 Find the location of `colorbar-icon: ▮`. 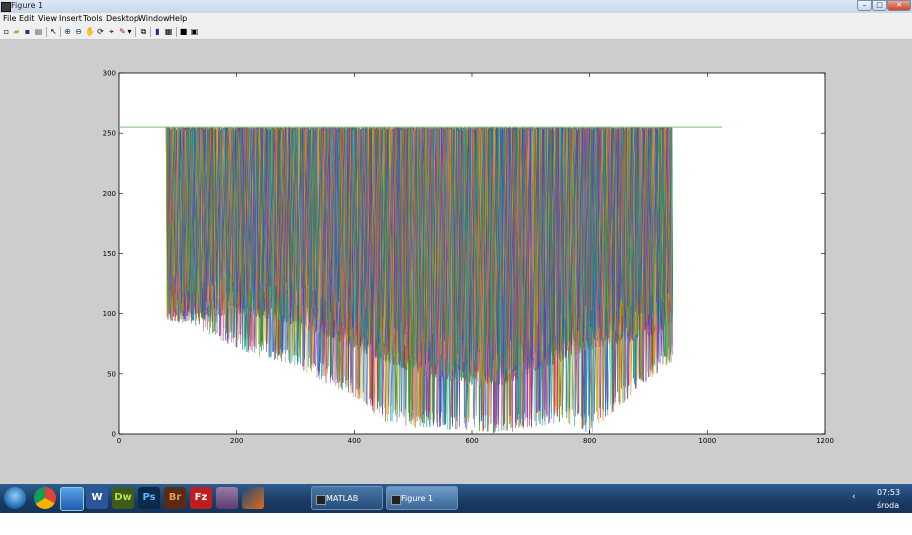

colorbar-icon: ▮ is located at coordinates (157, 31).